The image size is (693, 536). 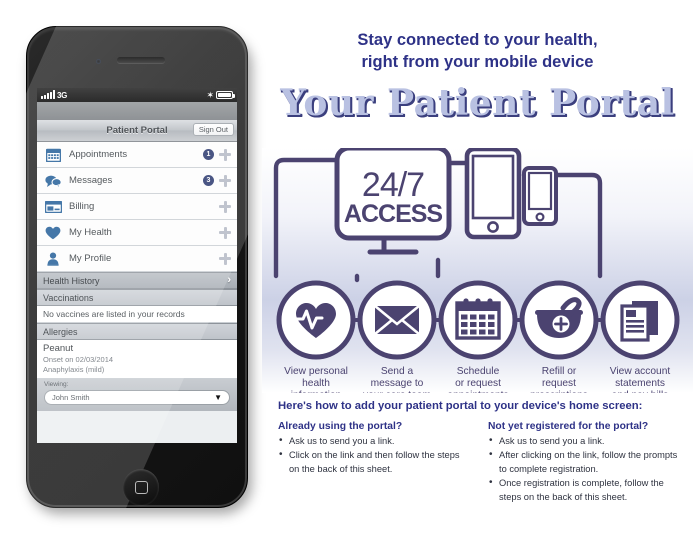 What do you see at coordinates (53, 207) in the screenshot?
I see `credit-card-icon` at bounding box center [53, 207].